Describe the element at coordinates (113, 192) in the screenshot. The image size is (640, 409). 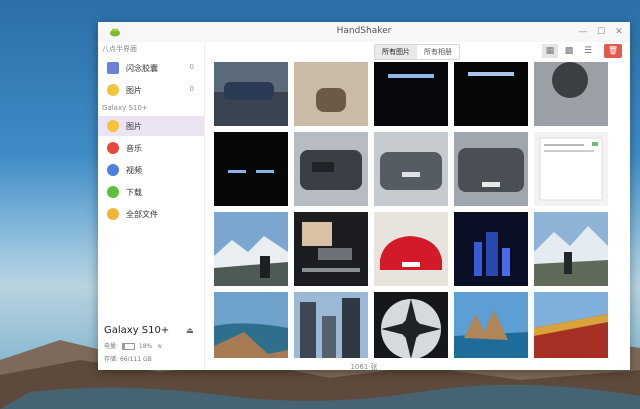
I see `download-icon` at that location.